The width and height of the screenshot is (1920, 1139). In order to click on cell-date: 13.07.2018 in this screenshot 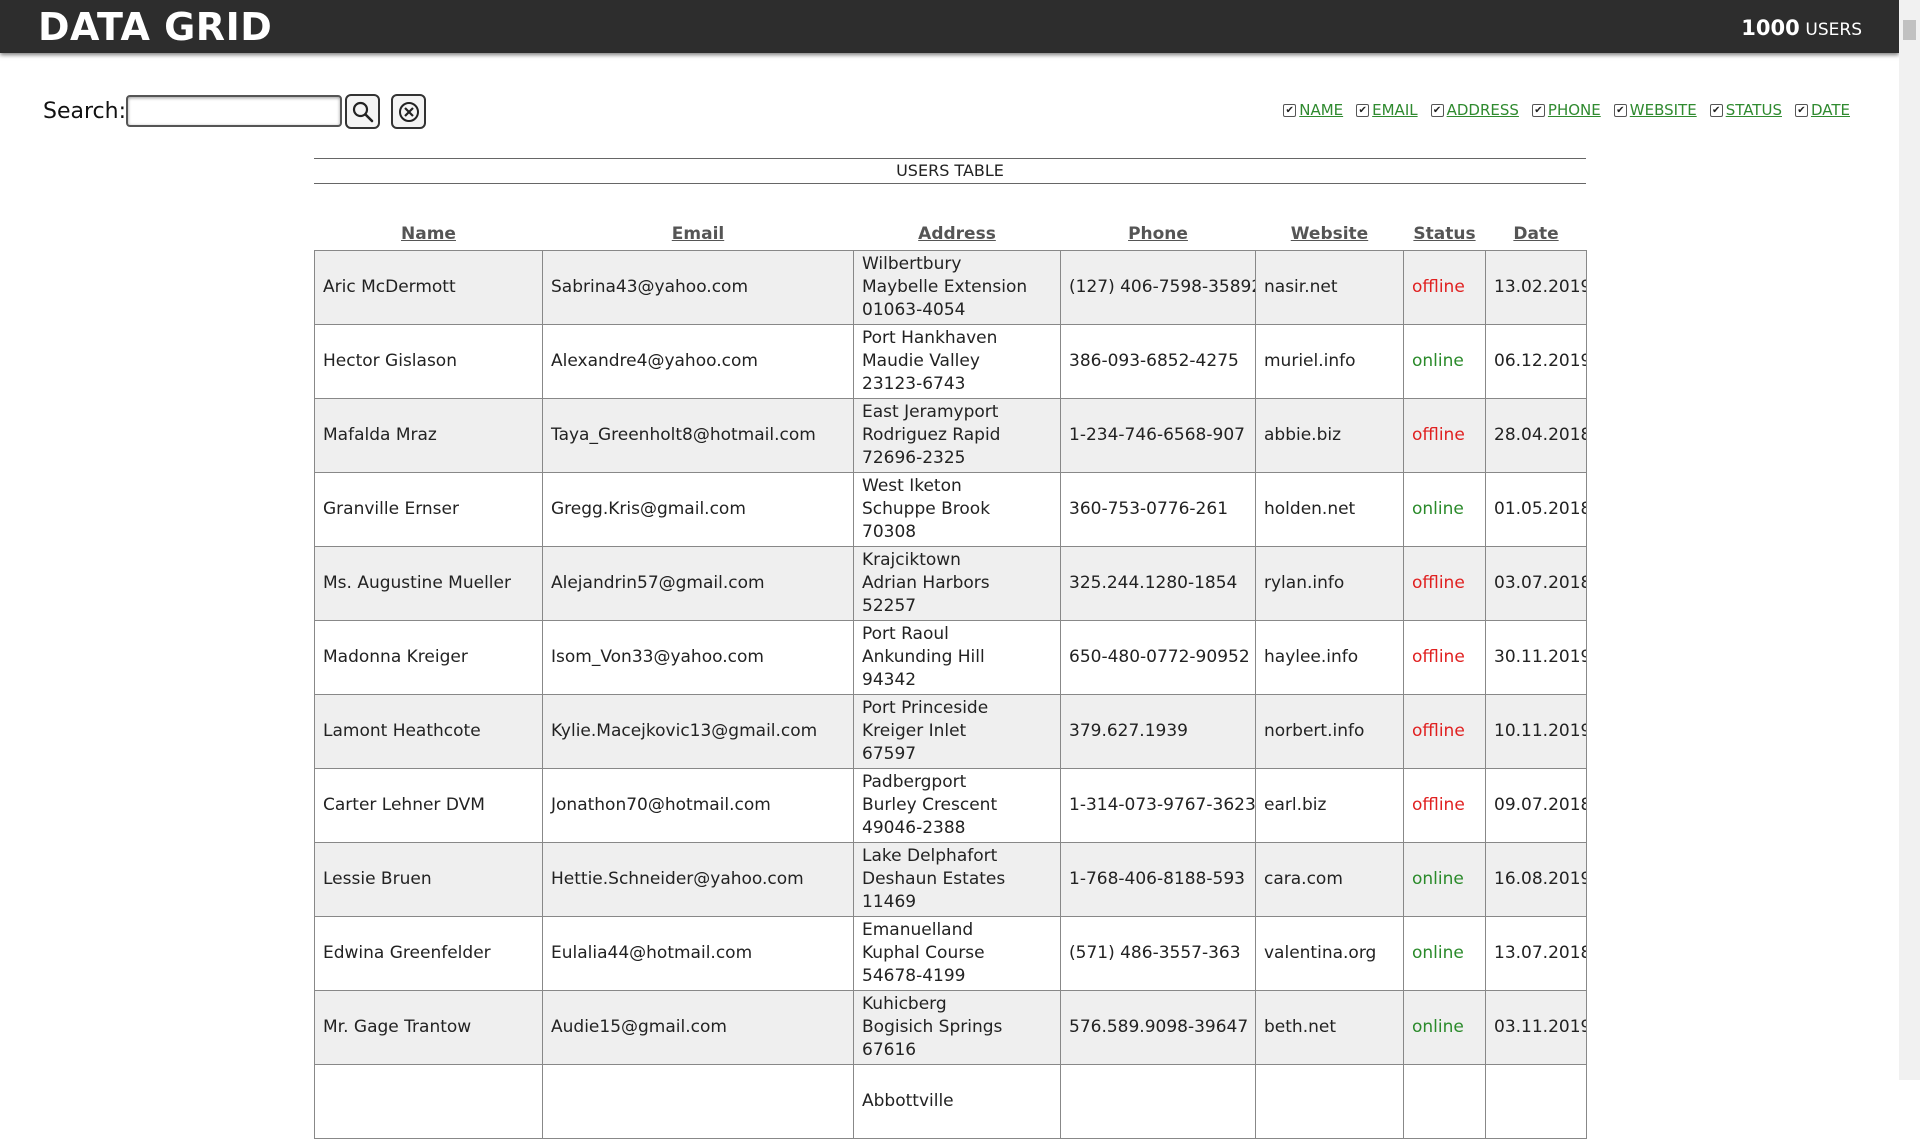, I will do `click(1536, 953)`.